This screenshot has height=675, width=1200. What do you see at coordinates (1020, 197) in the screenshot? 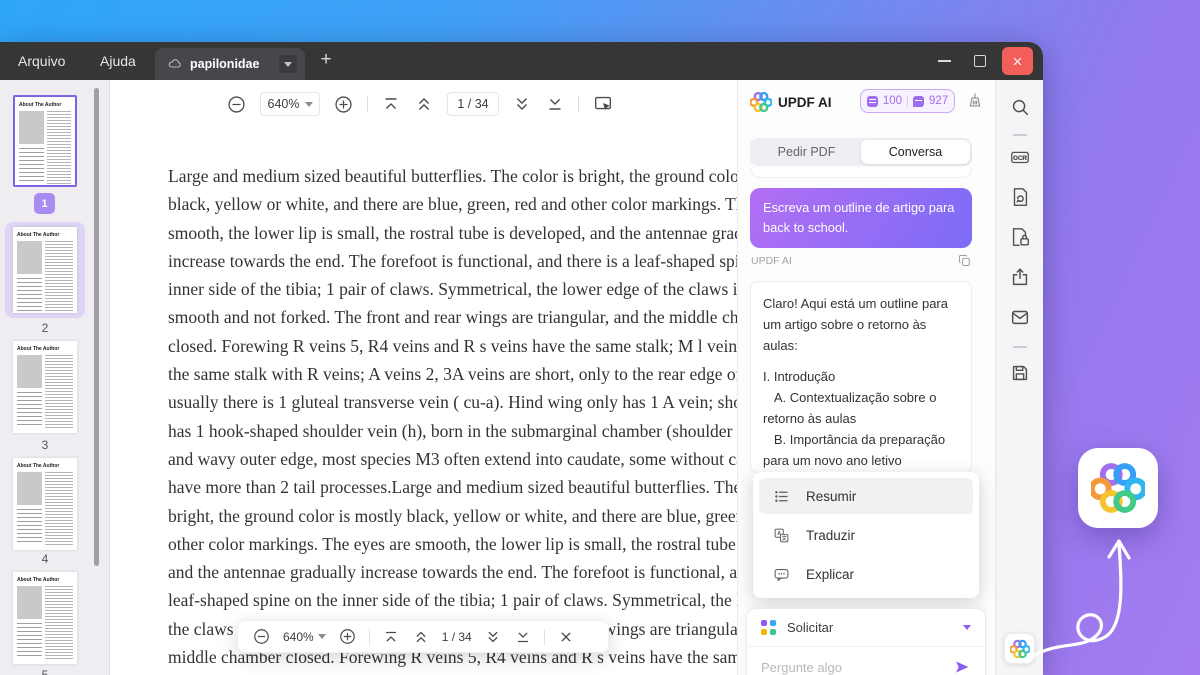
I see `convert-button` at bounding box center [1020, 197].